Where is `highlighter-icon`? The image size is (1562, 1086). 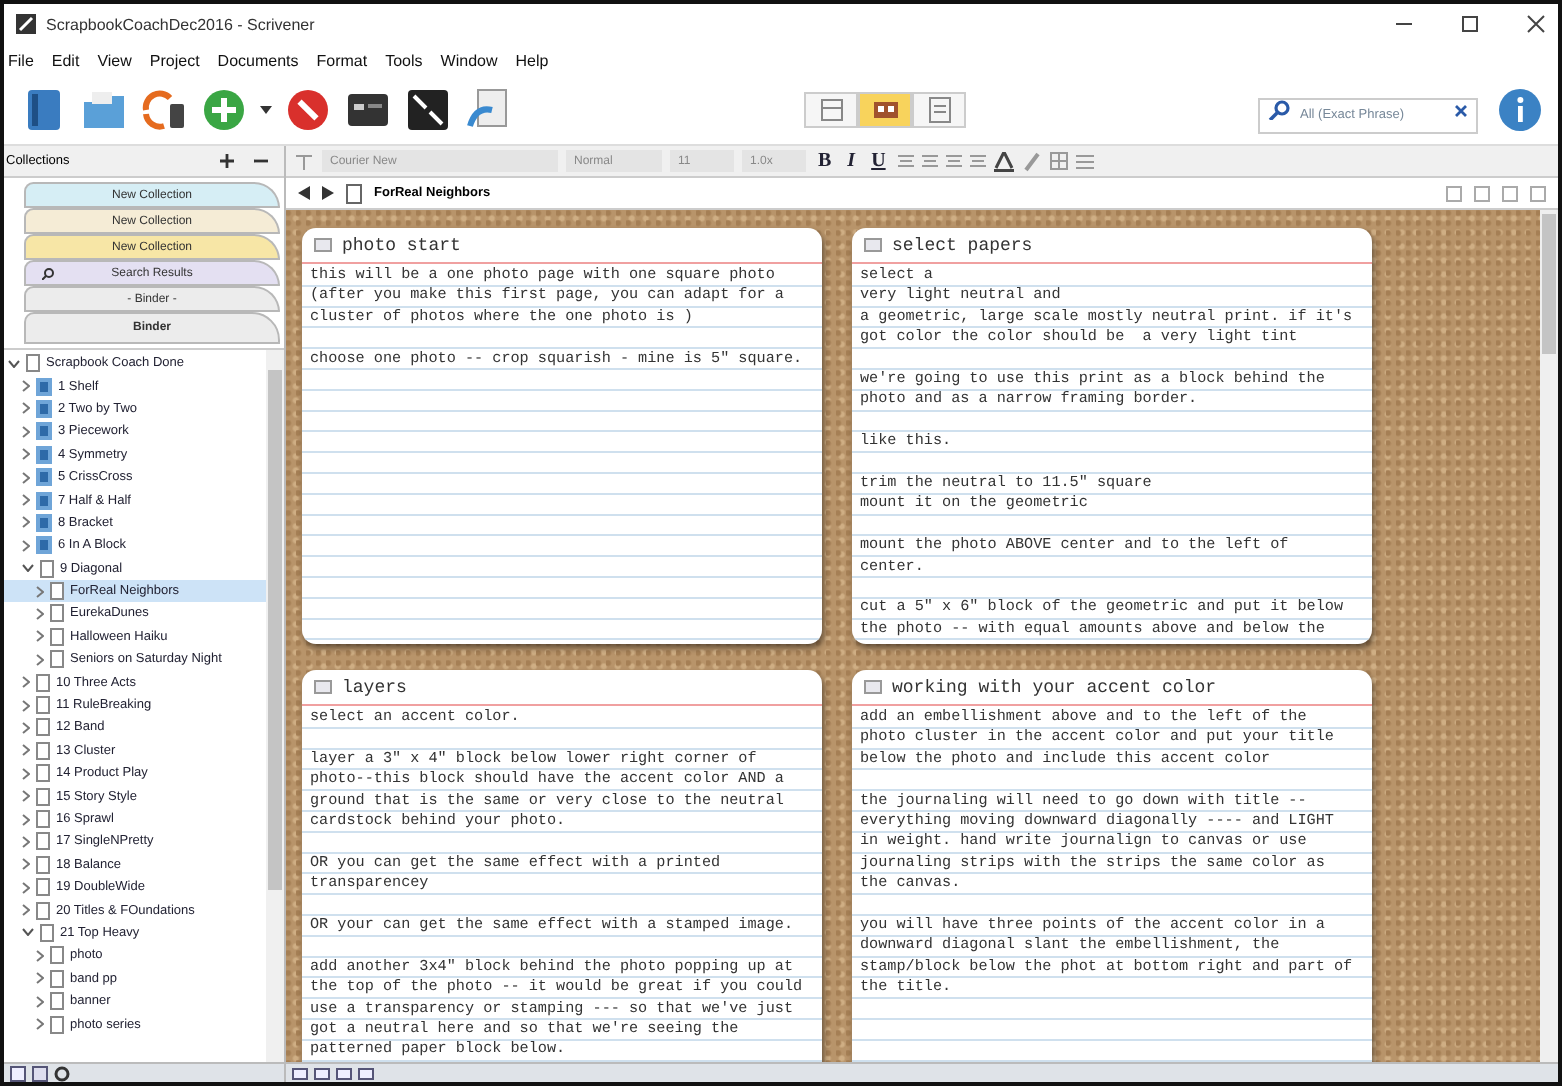
highlighter-icon is located at coordinates (1031, 161).